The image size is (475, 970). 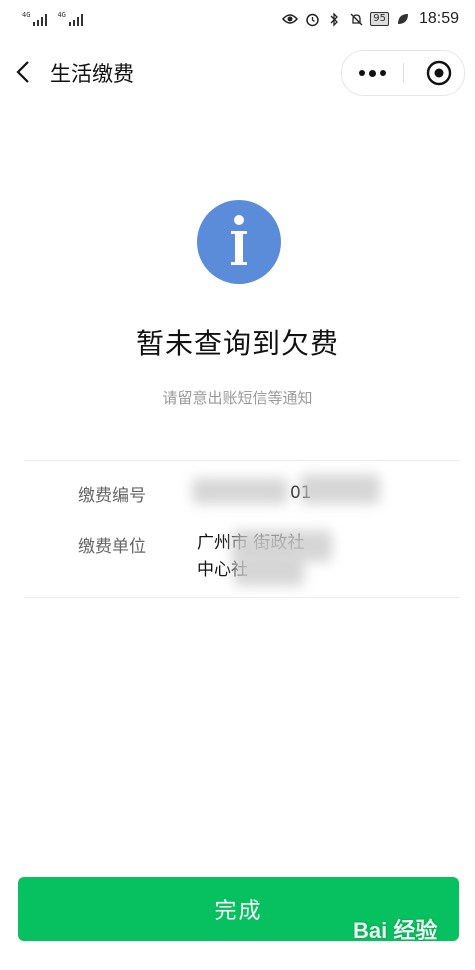 I want to click on status-bar: 4G 4G 95 18:59, so click(x=237, y=20).